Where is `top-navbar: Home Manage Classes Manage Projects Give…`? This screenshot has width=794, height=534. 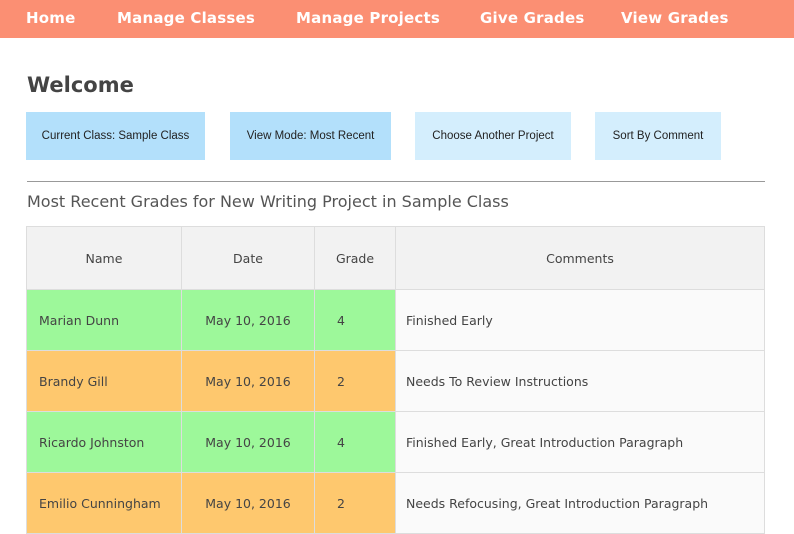
top-navbar: Home Manage Classes Manage Projects Give… is located at coordinates (397, 19).